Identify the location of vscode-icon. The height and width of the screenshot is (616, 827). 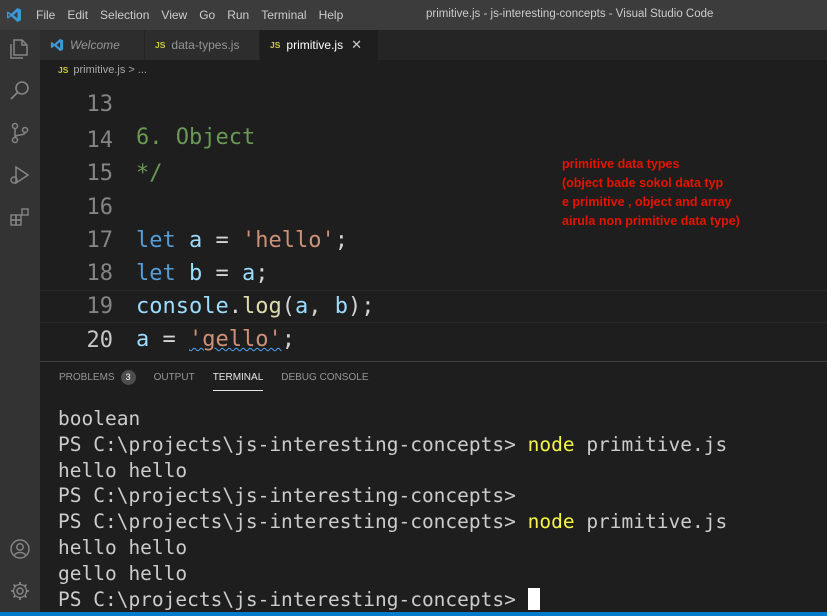
(57, 45).